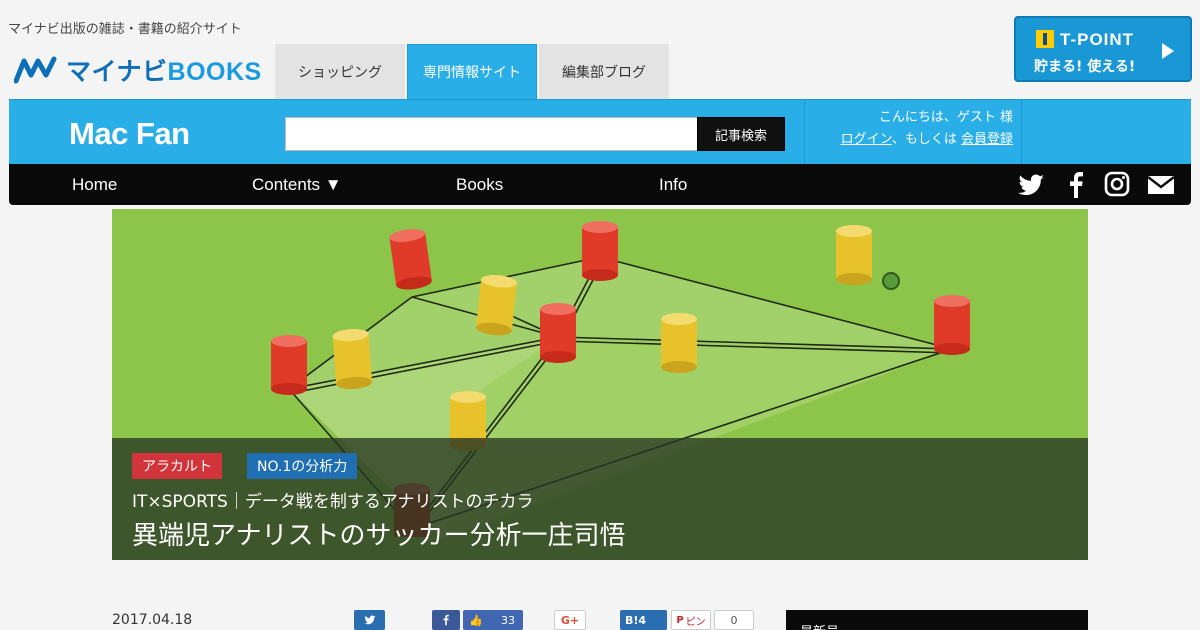 Image resolution: width=1200 pixels, height=630 pixels. I want to click on tab-shopping: ショッピング, so click(340, 71).